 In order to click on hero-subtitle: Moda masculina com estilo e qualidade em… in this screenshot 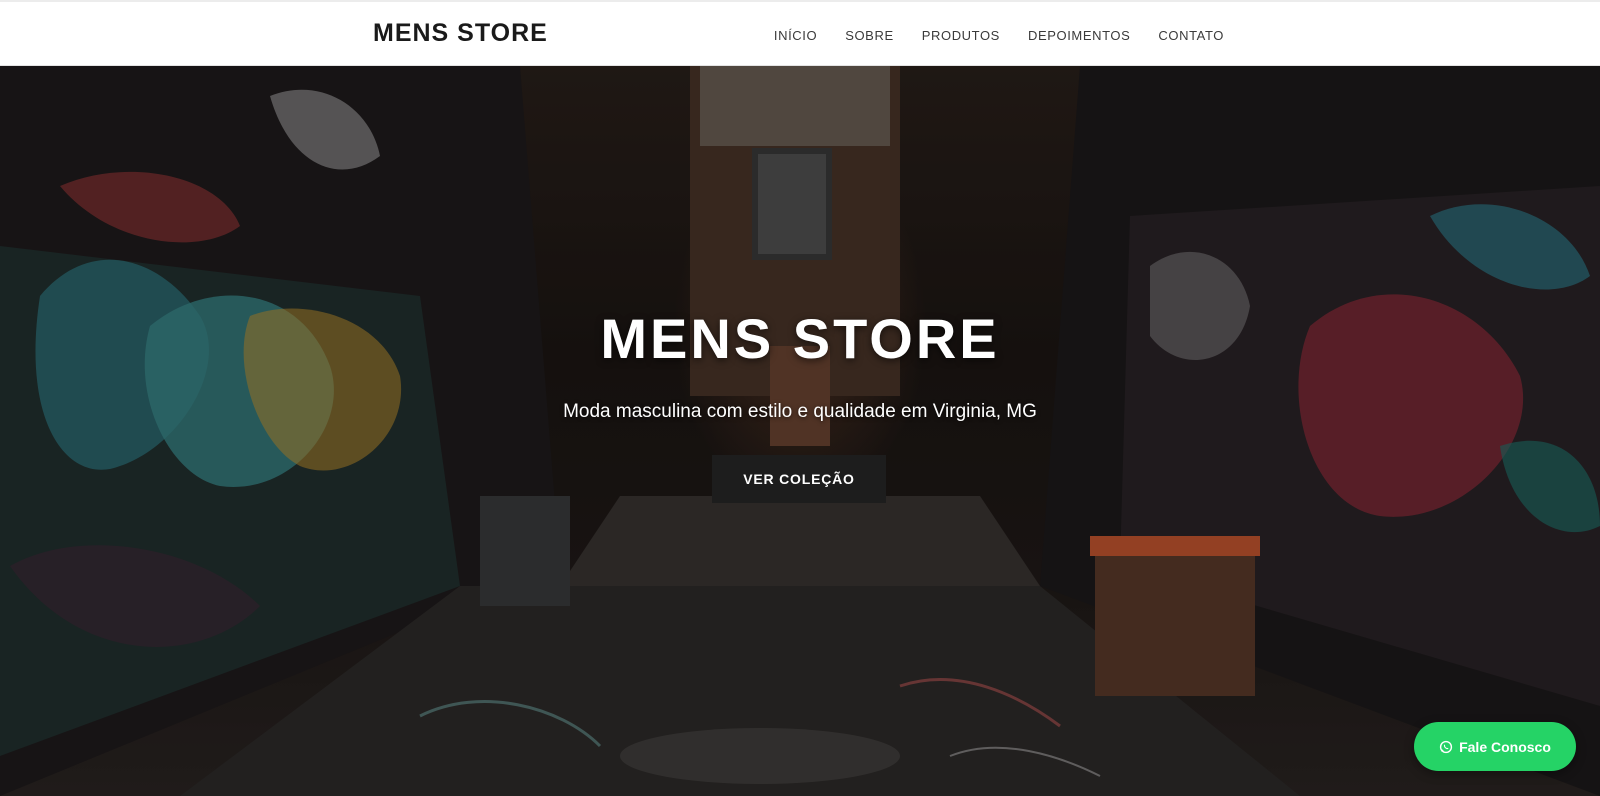, I will do `click(800, 411)`.